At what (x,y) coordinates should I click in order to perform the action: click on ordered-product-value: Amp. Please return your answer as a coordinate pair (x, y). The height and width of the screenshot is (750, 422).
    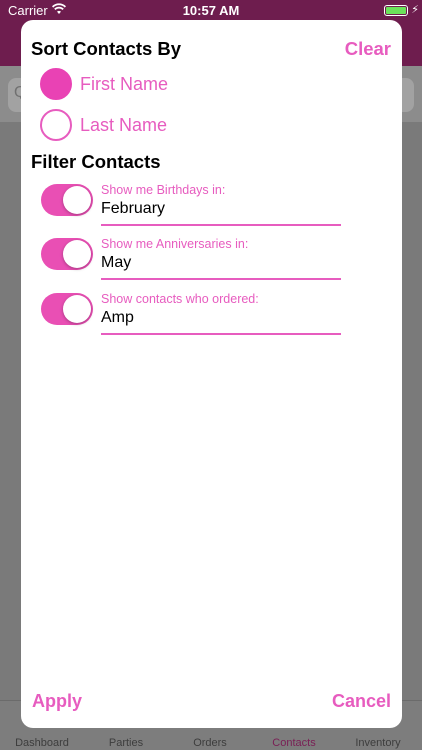
    Looking at the image, I should click on (221, 318).